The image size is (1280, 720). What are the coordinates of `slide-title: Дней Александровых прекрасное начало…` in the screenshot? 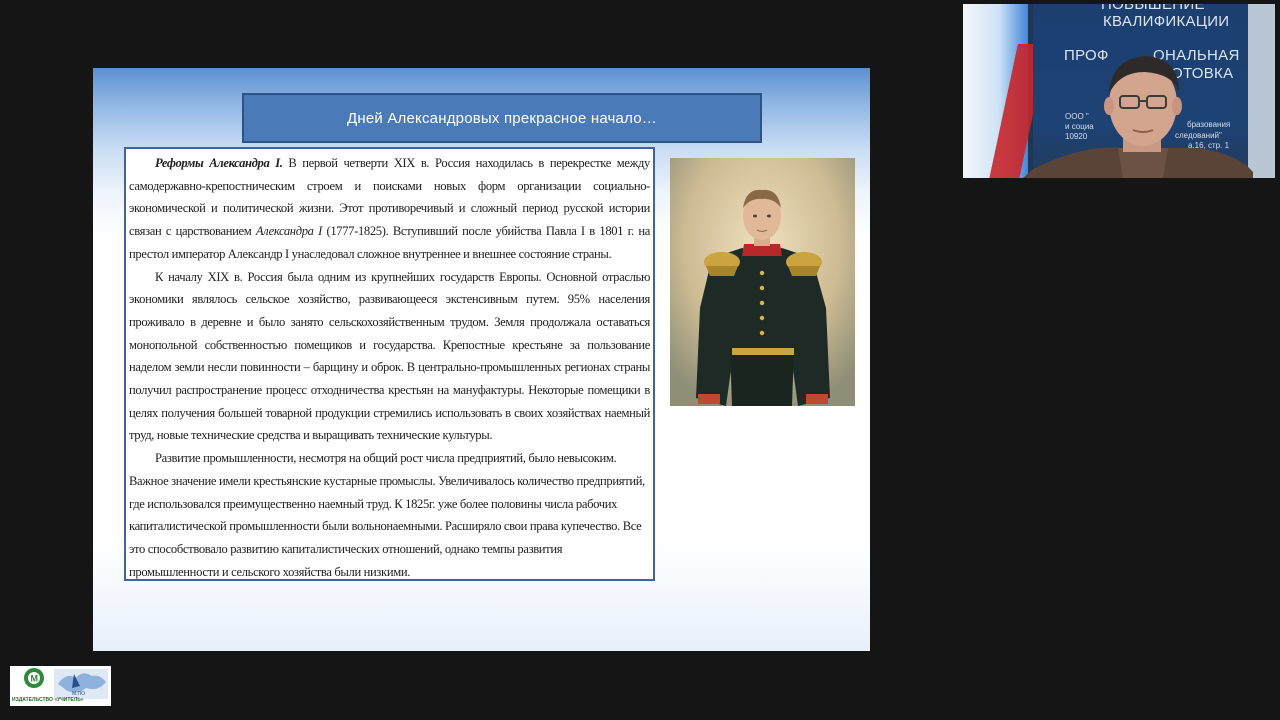 It's located at (502, 118).